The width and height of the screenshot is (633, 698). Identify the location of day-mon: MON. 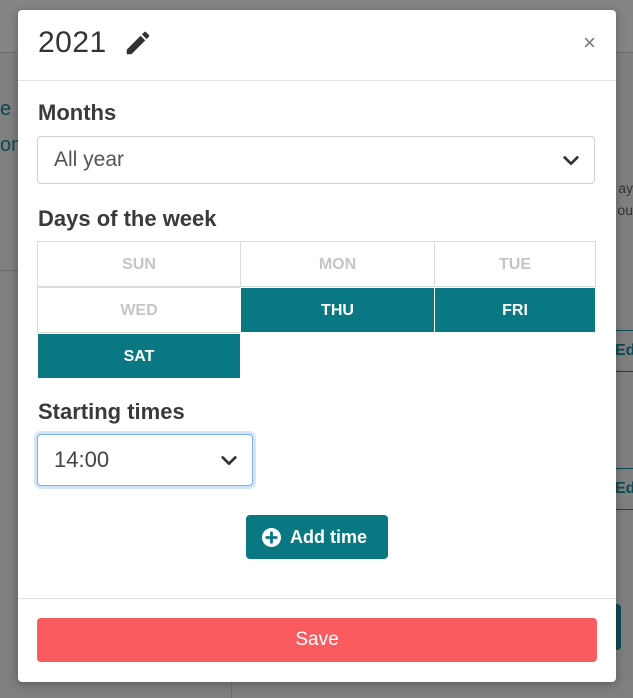
(337, 264).